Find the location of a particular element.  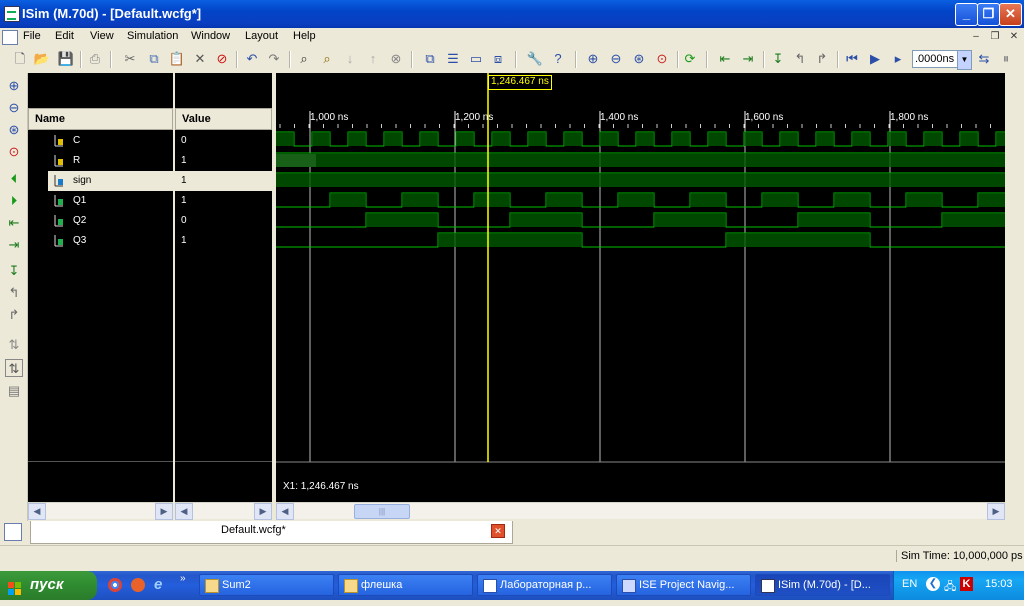

arrange-windows-icon: ⧈ is located at coordinates (498, 59).